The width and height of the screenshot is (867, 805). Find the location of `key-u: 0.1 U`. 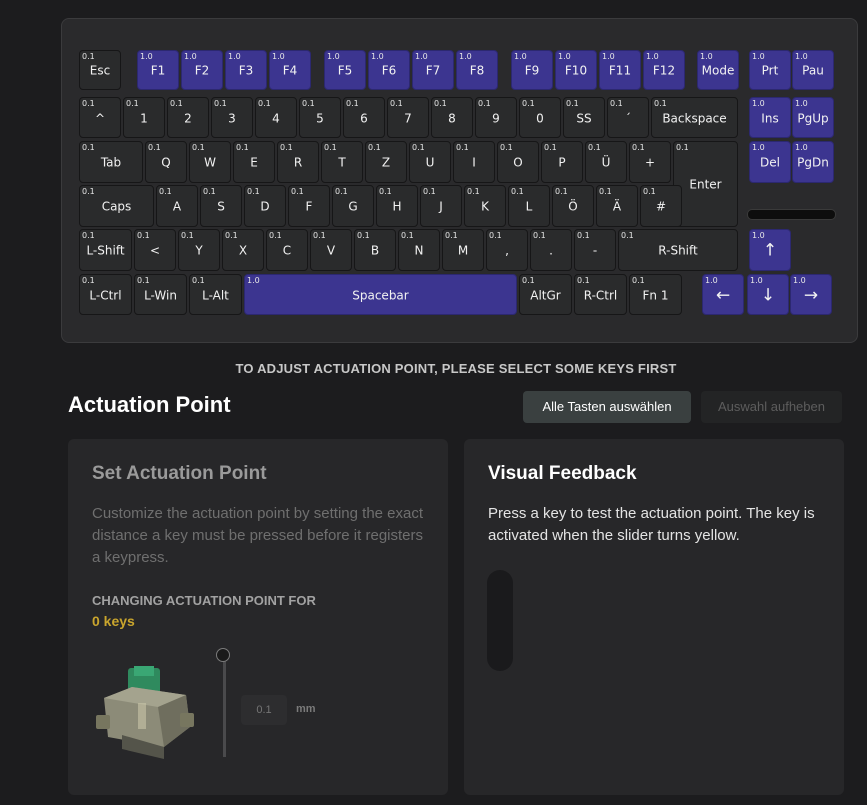

key-u: 0.1 U is located at coordinates (430, 162).